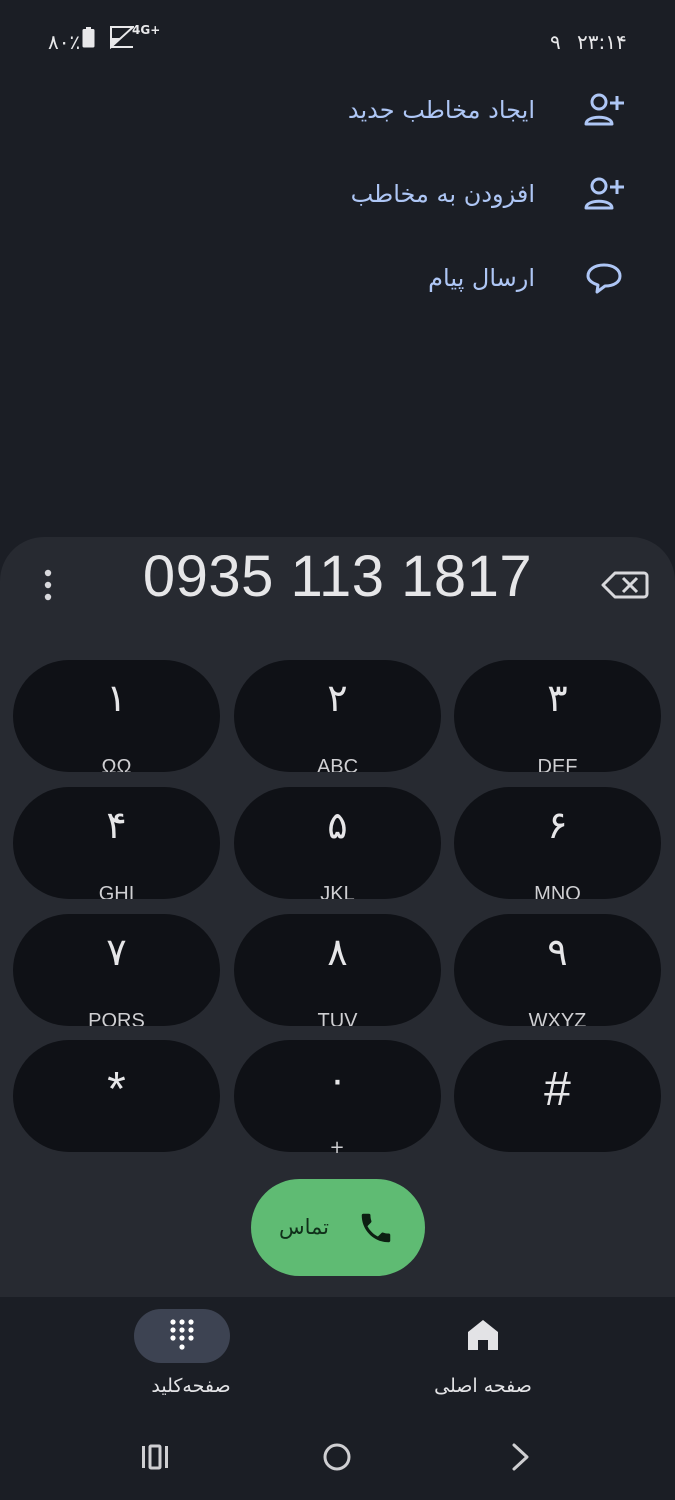 This screenshot has width=675, height=1500. What do you see at coordinates (337, 764) in the screenshot?
I see `key-letters: ABC` at bounding box center [337, 764].